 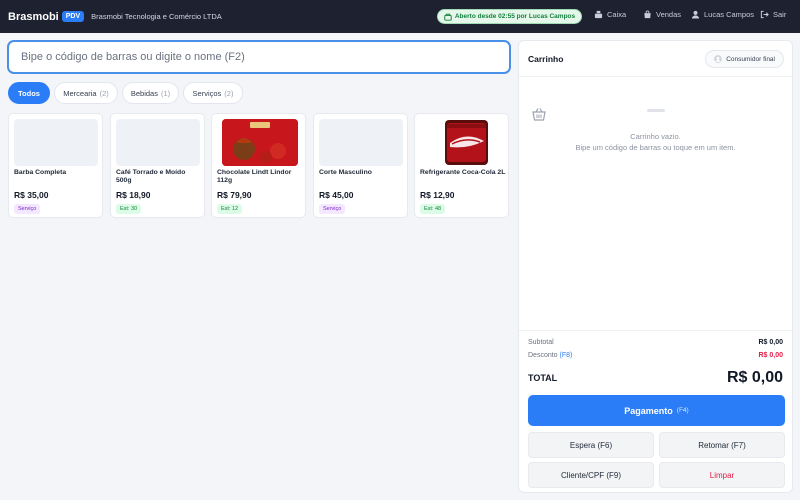 I want to click on subtotal-label: Subtotal, so click(x=541, y=342).